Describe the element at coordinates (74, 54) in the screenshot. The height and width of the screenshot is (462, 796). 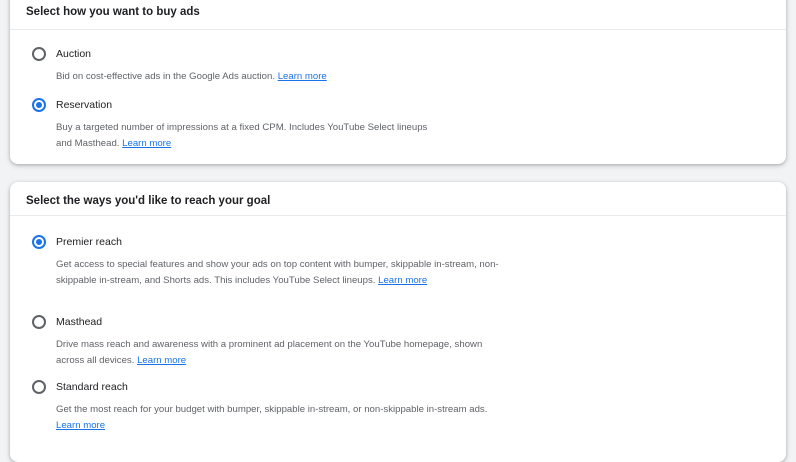
I see `option-label: Auction` at that location.